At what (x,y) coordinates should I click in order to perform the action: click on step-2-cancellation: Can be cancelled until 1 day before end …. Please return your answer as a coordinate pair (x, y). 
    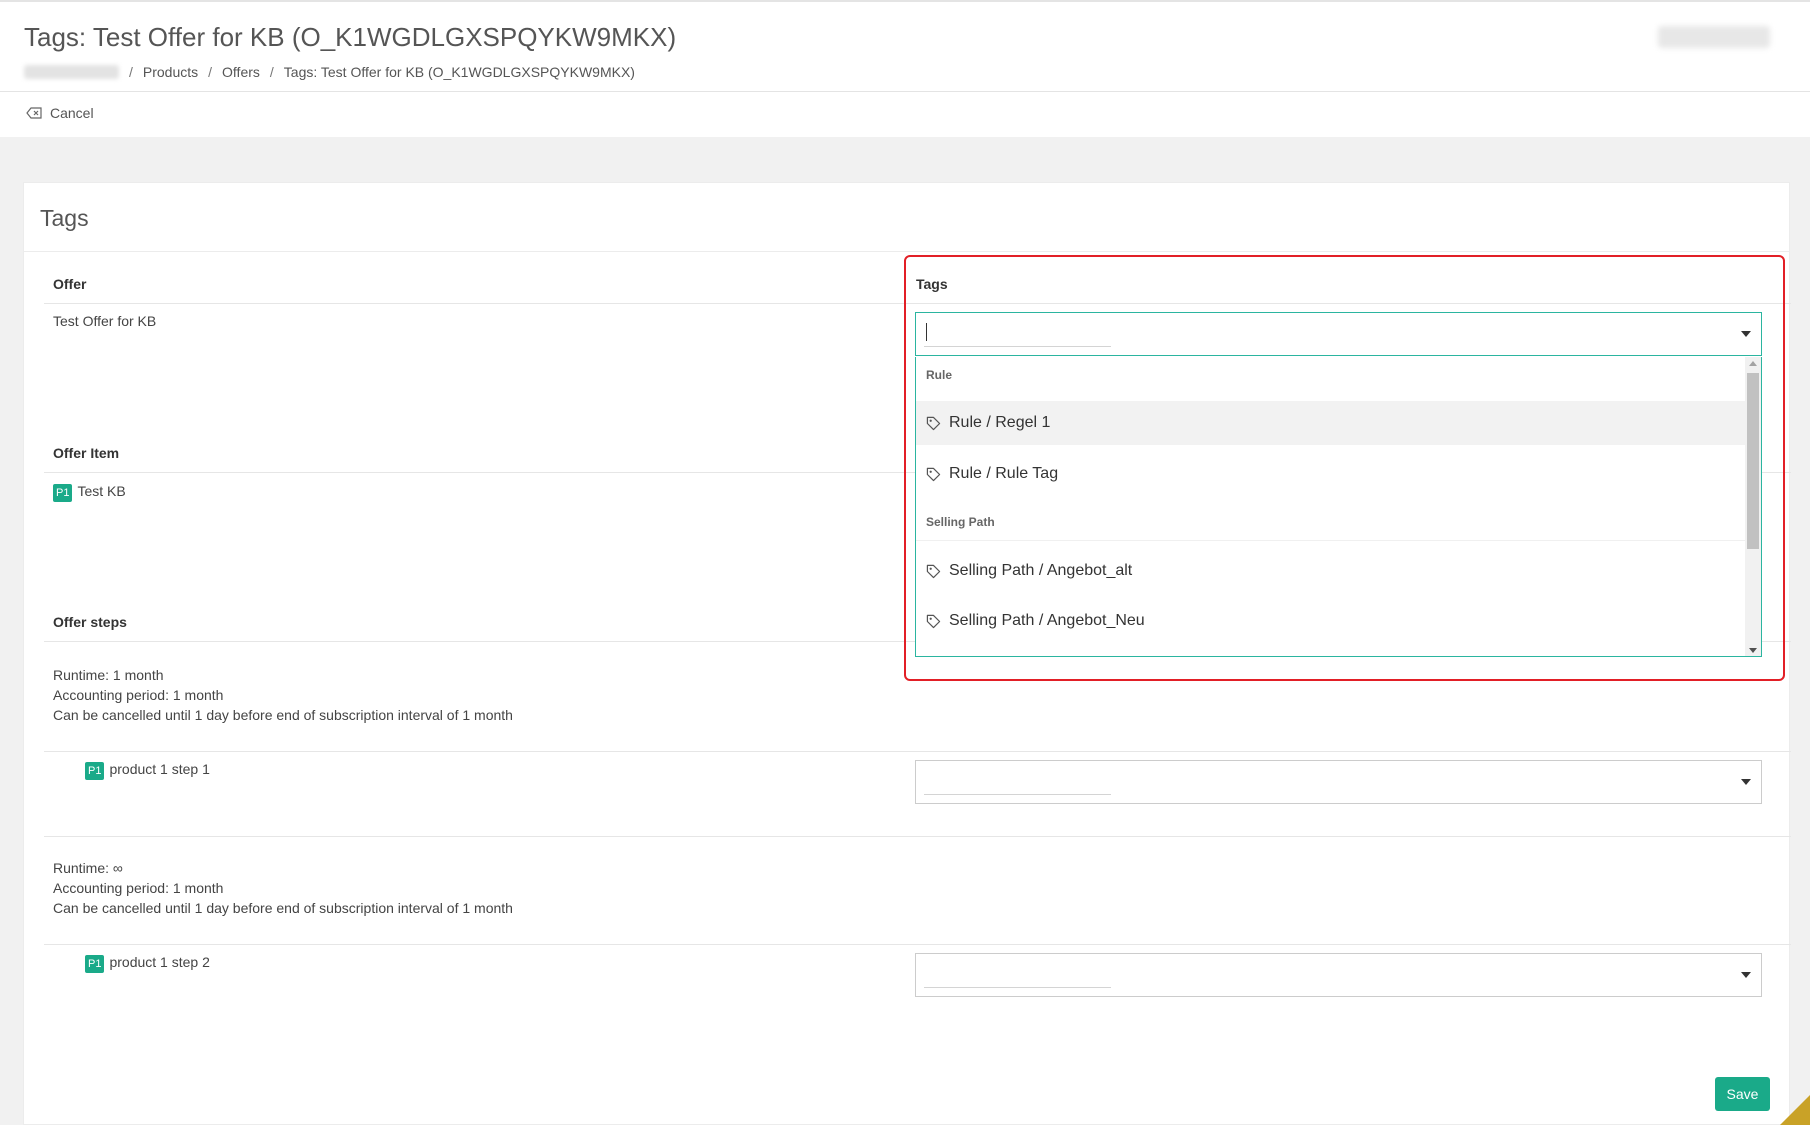
    Looking at the image, I should click on (283, 908).